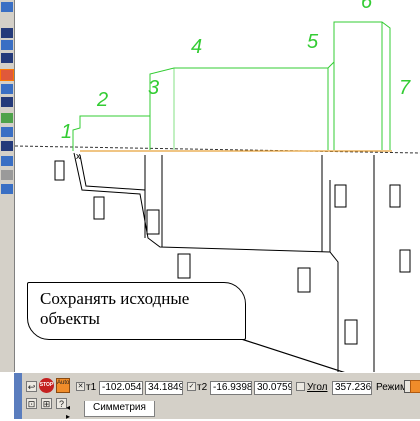 Image resolution: width=420 pixels, height=421 pixels. Describe the element at coordinates (7, 102) in the screenshot. I see `dimension-icon` at that location.